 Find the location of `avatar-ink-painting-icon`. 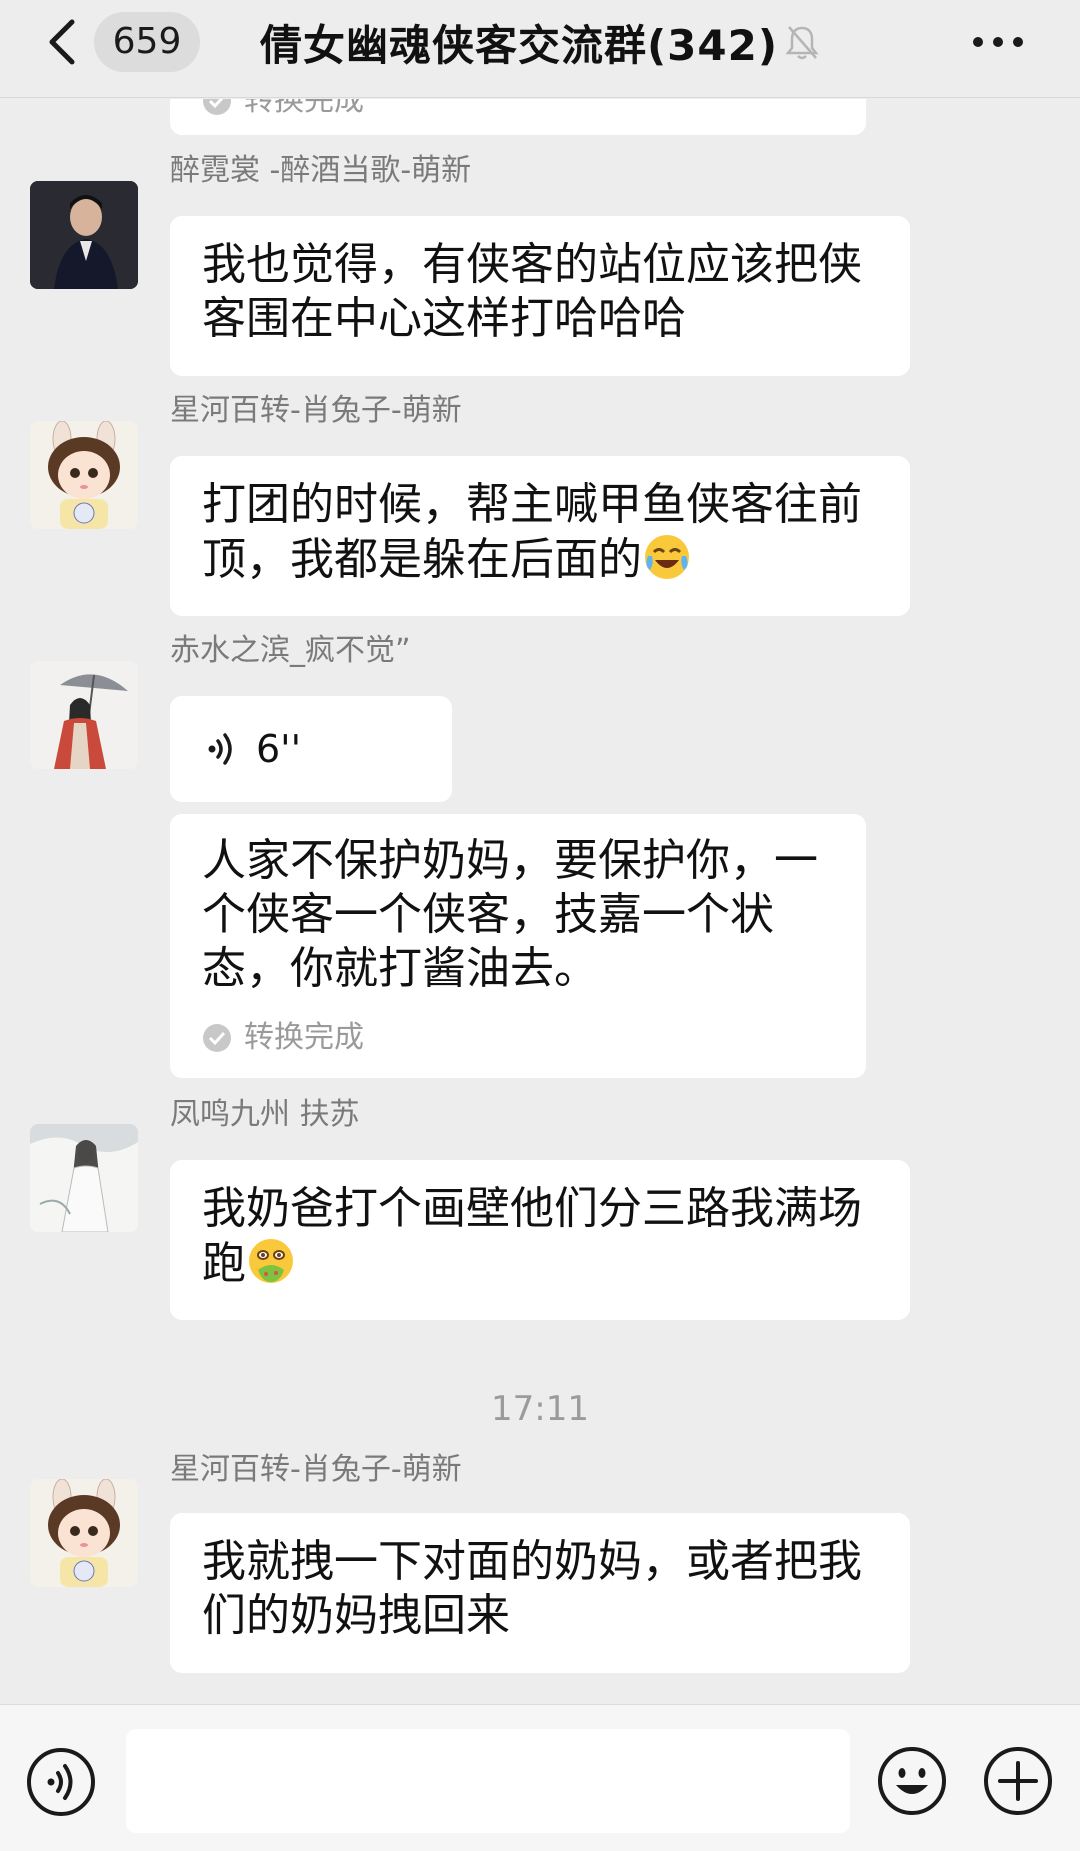

avatar-ink-painting-icon is located at coordinates (84, 1178).